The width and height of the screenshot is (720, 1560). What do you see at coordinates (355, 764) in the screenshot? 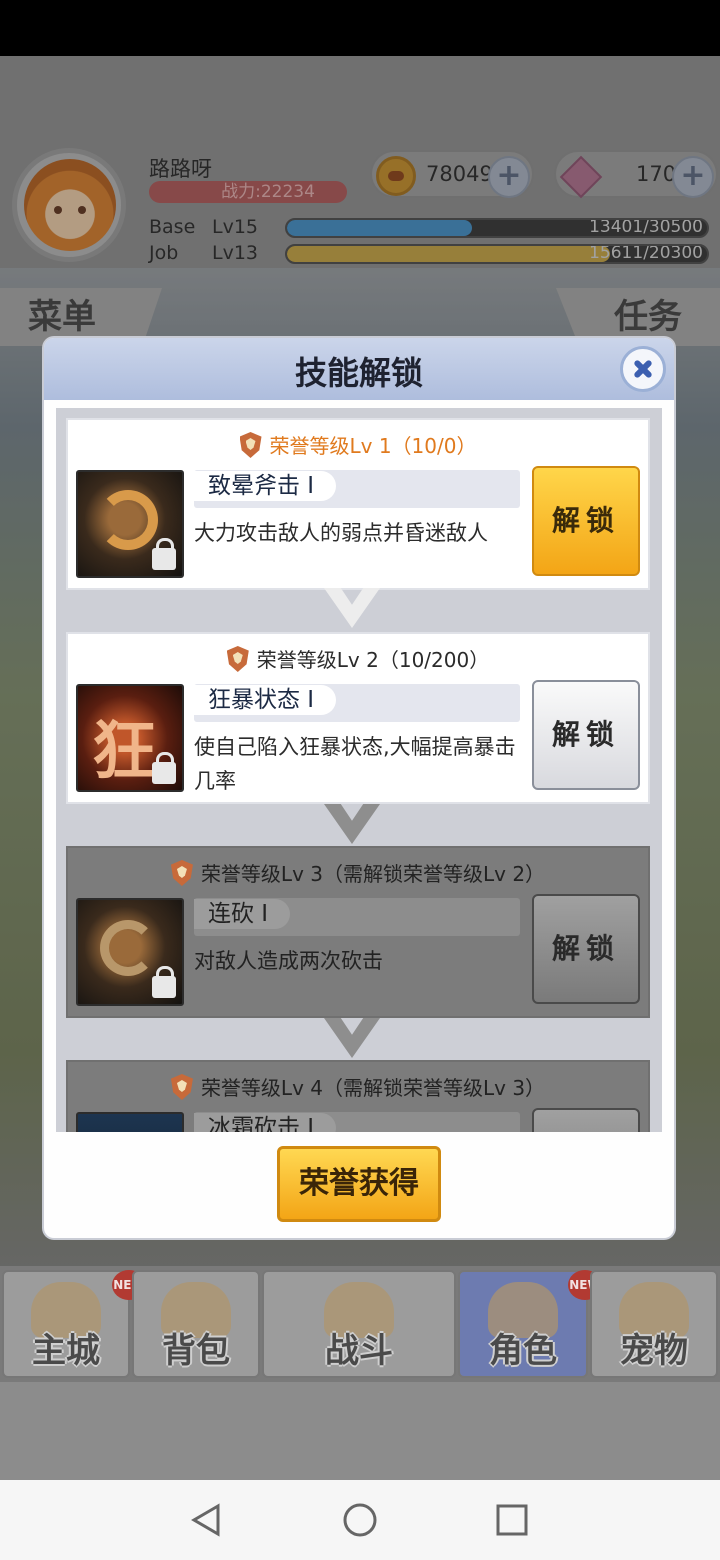
I see `skill-description: 使自己陷入狂暴状态,大幅提高暴击几率` at bounding box center [355, 764].